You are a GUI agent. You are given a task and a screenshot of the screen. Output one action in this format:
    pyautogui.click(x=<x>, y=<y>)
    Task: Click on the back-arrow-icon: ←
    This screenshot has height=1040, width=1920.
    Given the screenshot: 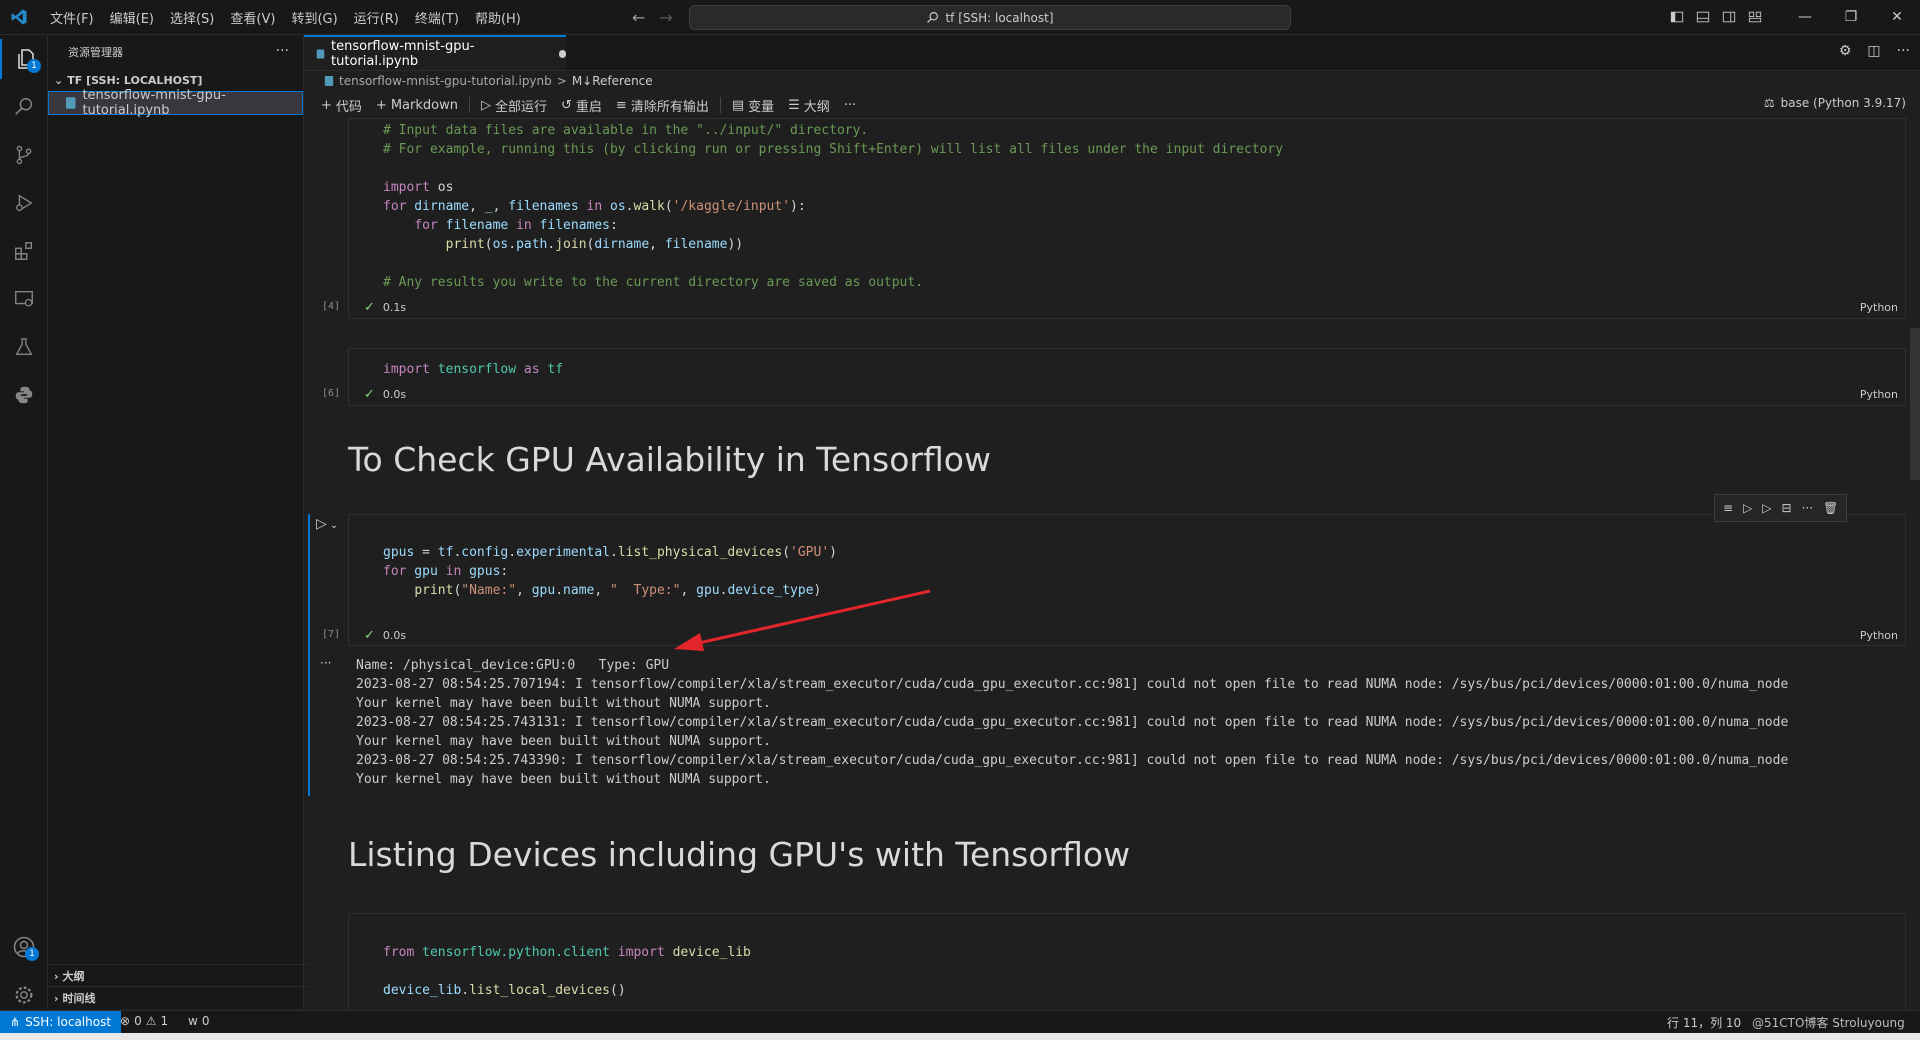 What is the action you would take?
    pyautogui.click(x=638, y=17)
    